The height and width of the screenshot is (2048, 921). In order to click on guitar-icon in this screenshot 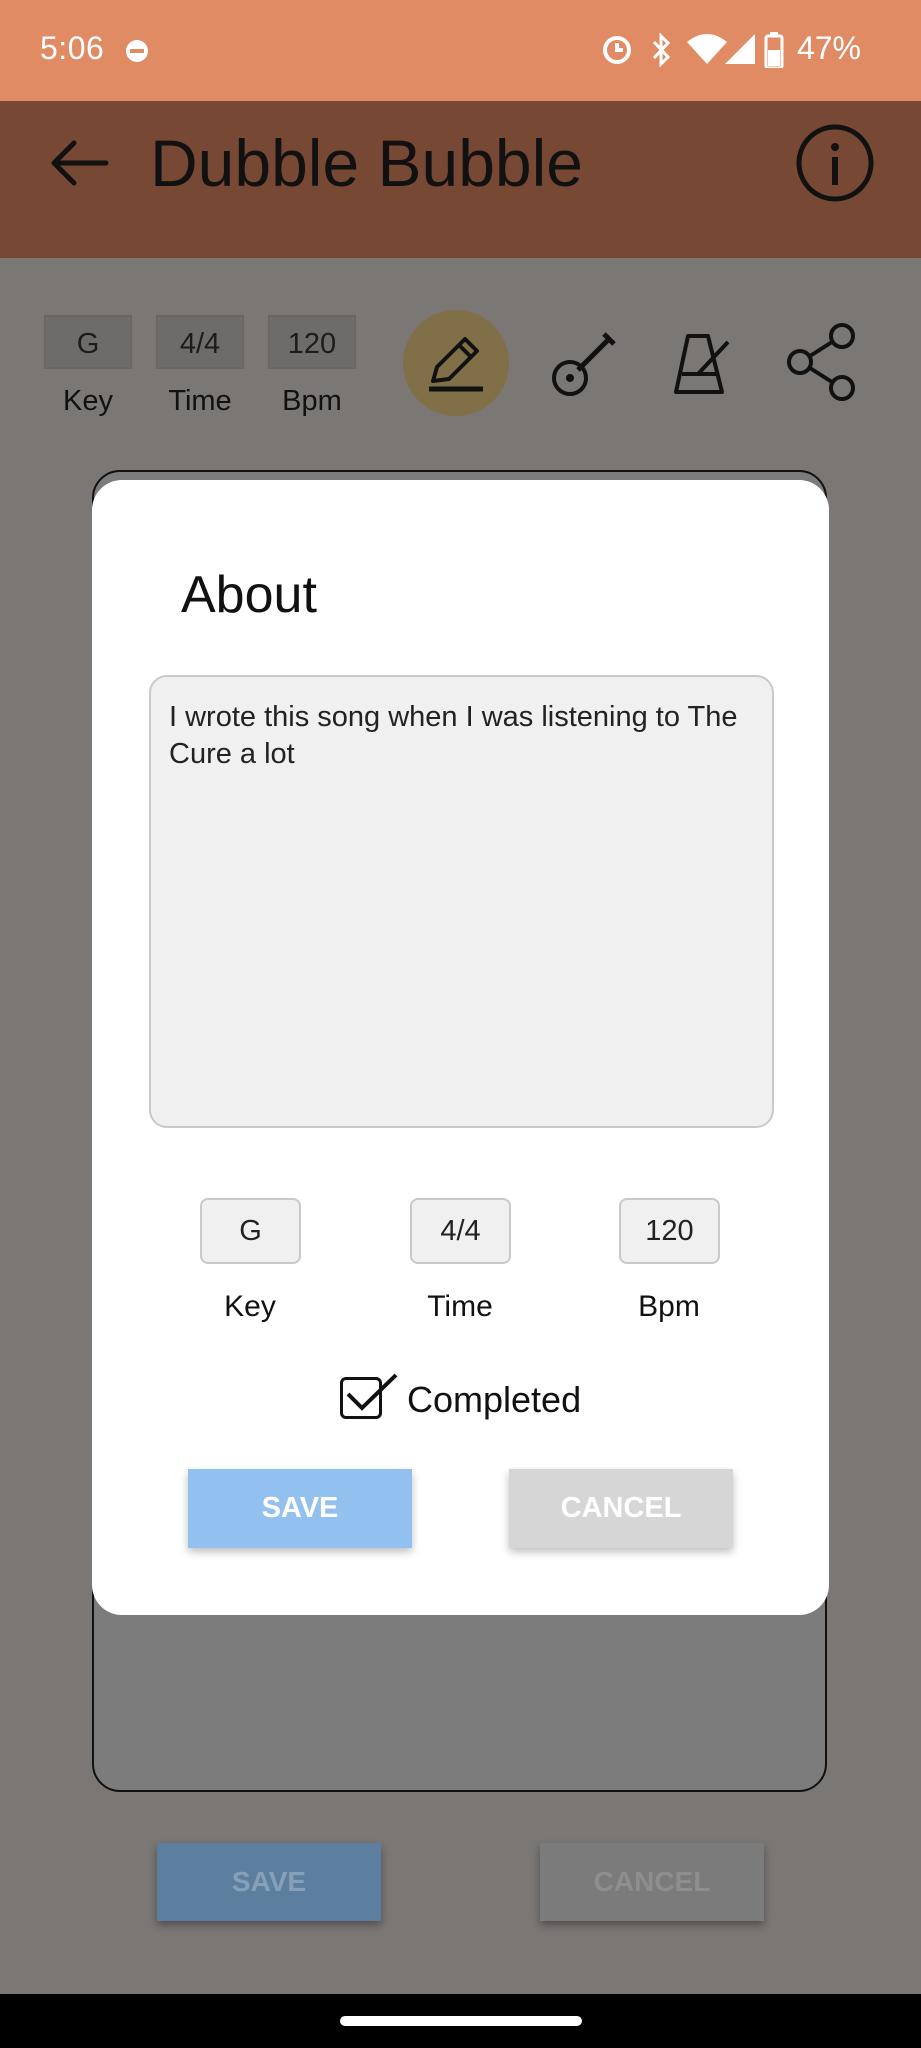, I will do `click(584, 364)`.